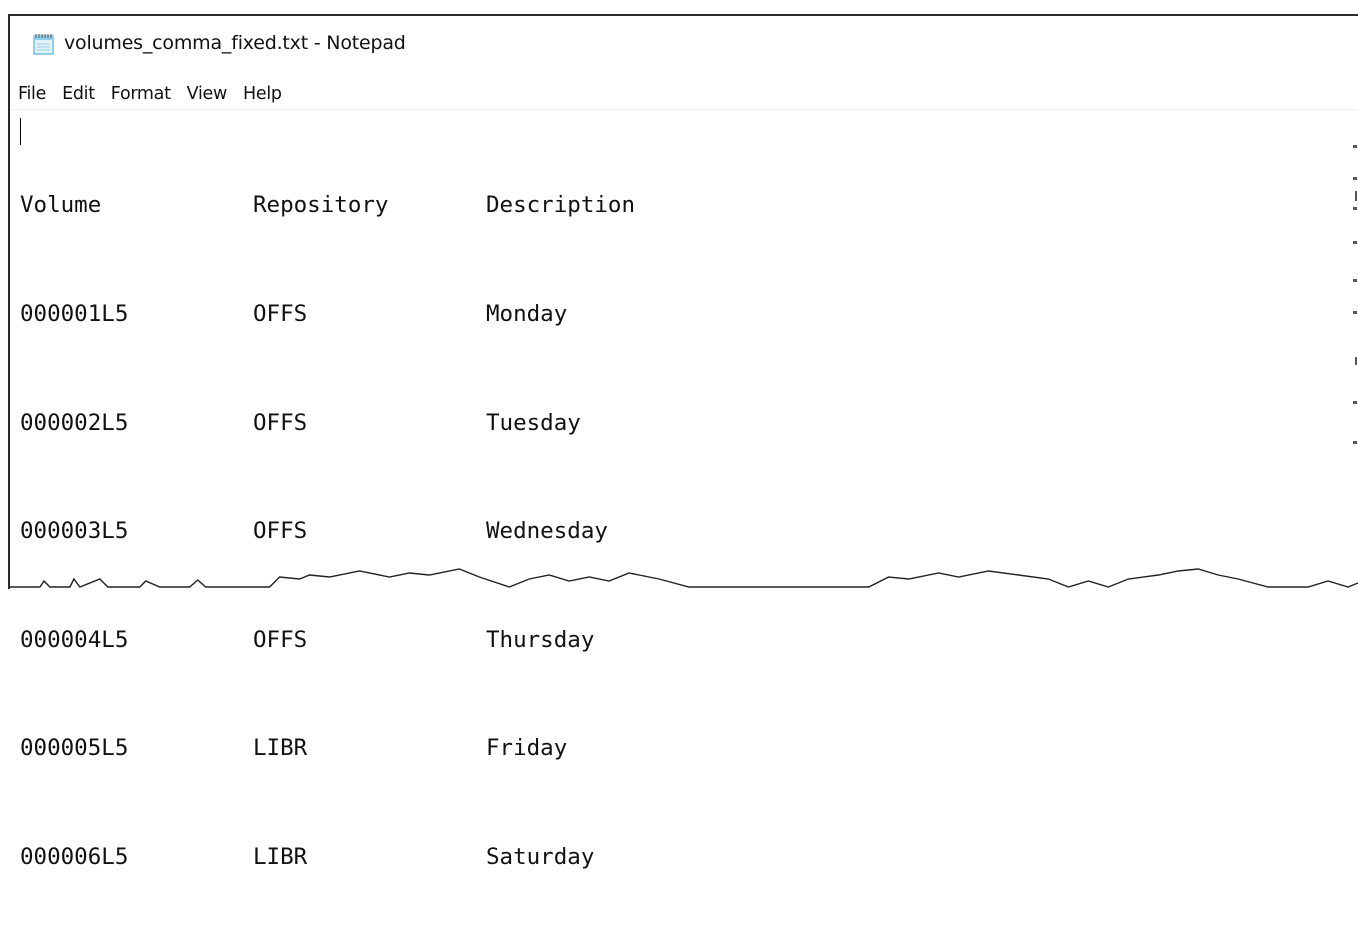  What do you see at coordinates (74, 422) in the screenshot?
I see `volume-cell: 000002L5` at bounding box center [74, 422].